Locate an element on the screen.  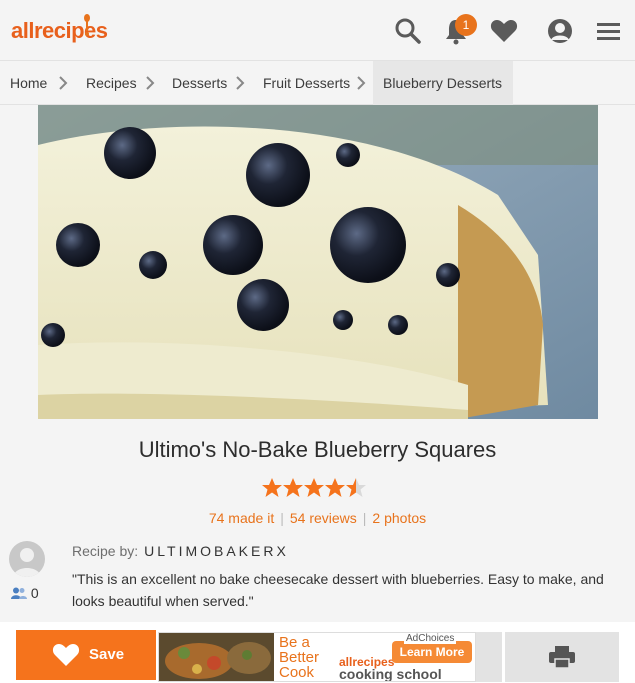
recipe-by-label: Recipe by: is located at coordinates (105, 551).